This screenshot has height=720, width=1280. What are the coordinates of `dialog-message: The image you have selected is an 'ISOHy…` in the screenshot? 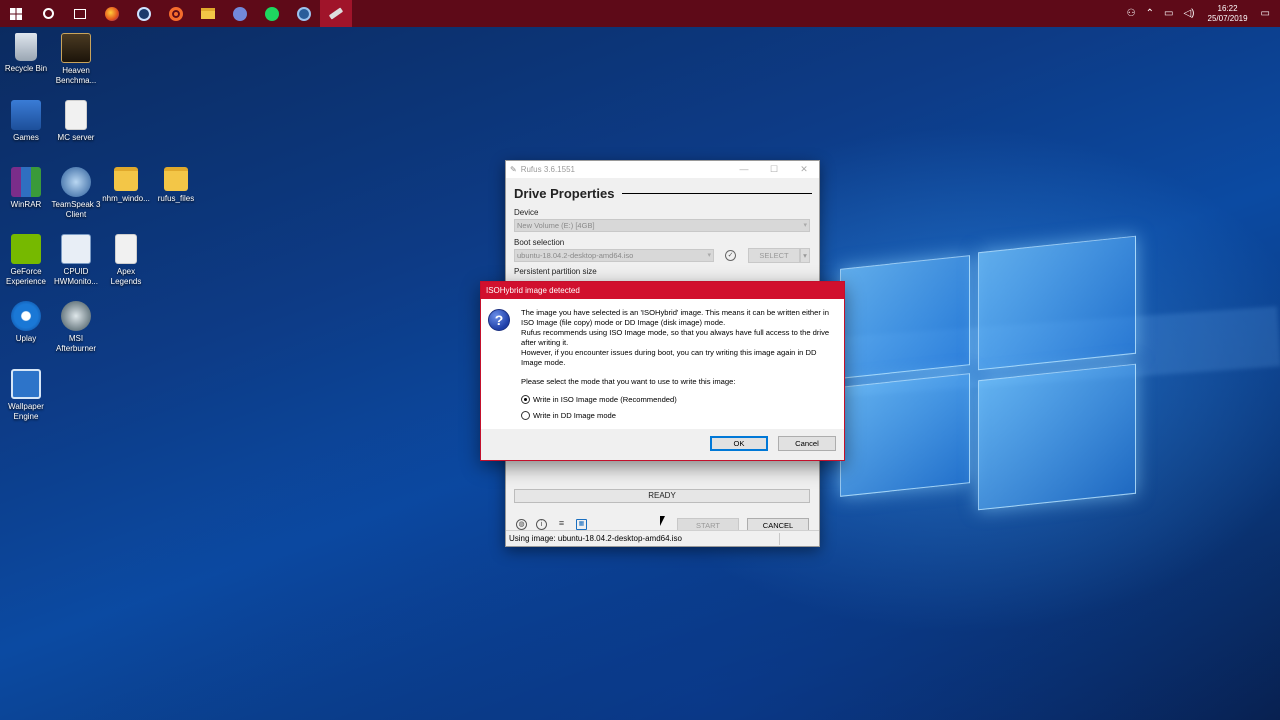 It's located at (680, 338).